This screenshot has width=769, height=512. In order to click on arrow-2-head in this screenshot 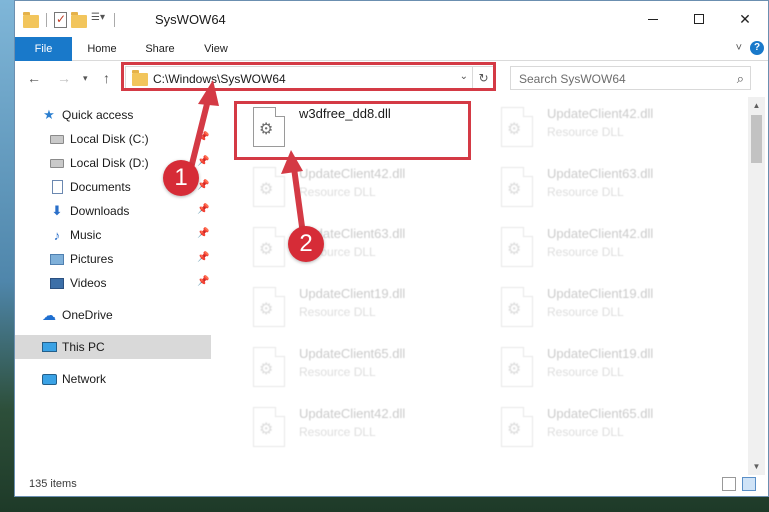, I will do `click(292, 162)`.